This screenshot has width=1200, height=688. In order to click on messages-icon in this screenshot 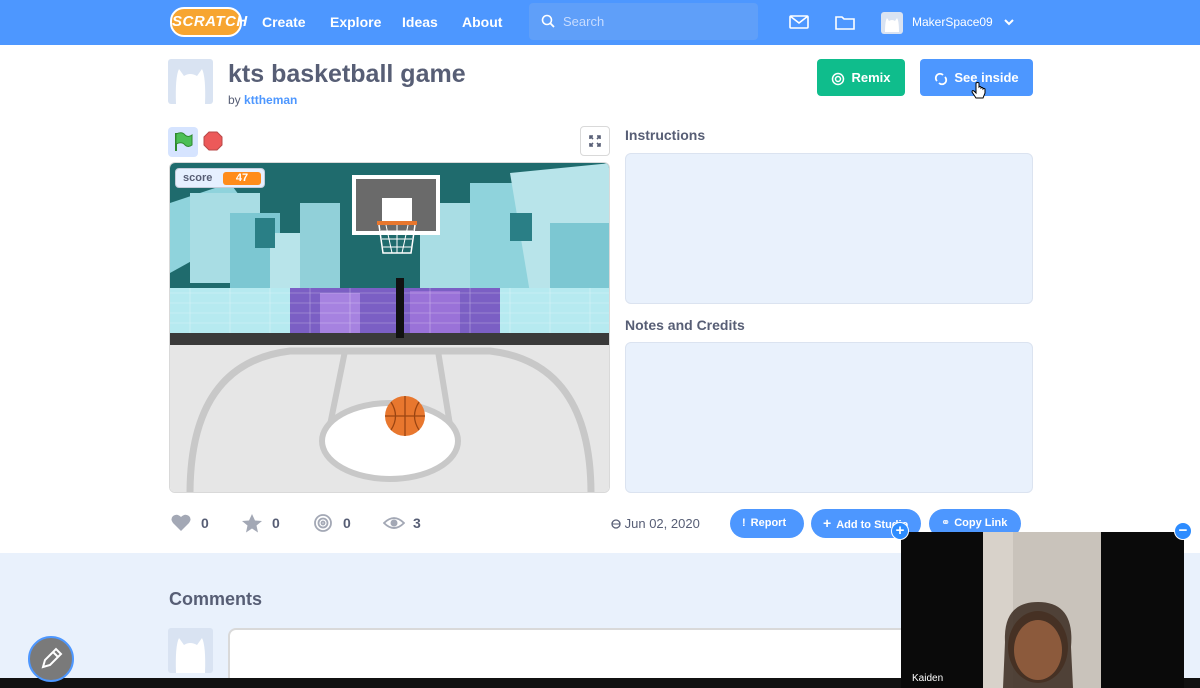, I will do `click(799, 22)`.